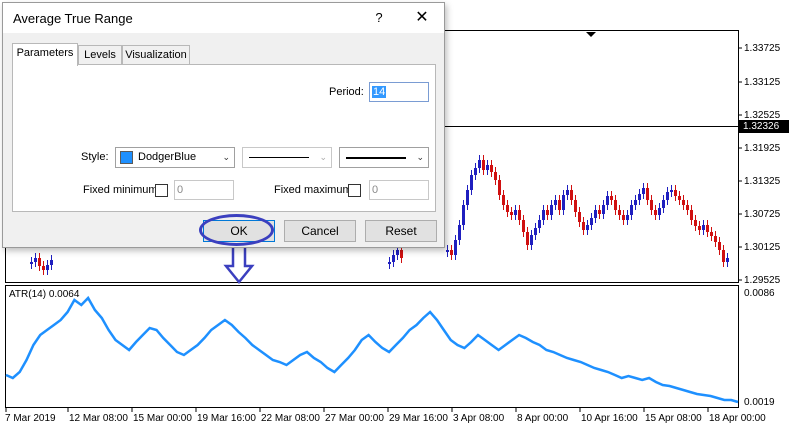 This screenshot has width=790, height=434. Describe the element at coordinates (204, 190) in the screenshot. I see `fixed-minimum-input: 0` at that location.